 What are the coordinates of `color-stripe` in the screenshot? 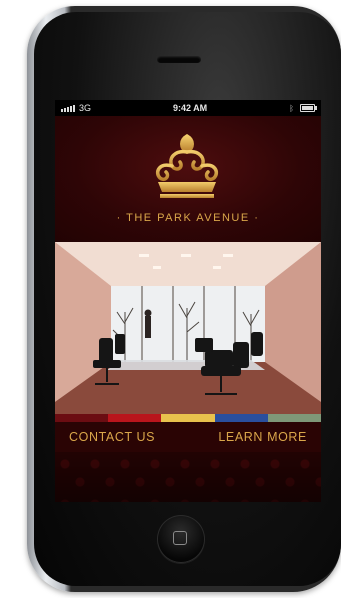 It's located at (188, 418).